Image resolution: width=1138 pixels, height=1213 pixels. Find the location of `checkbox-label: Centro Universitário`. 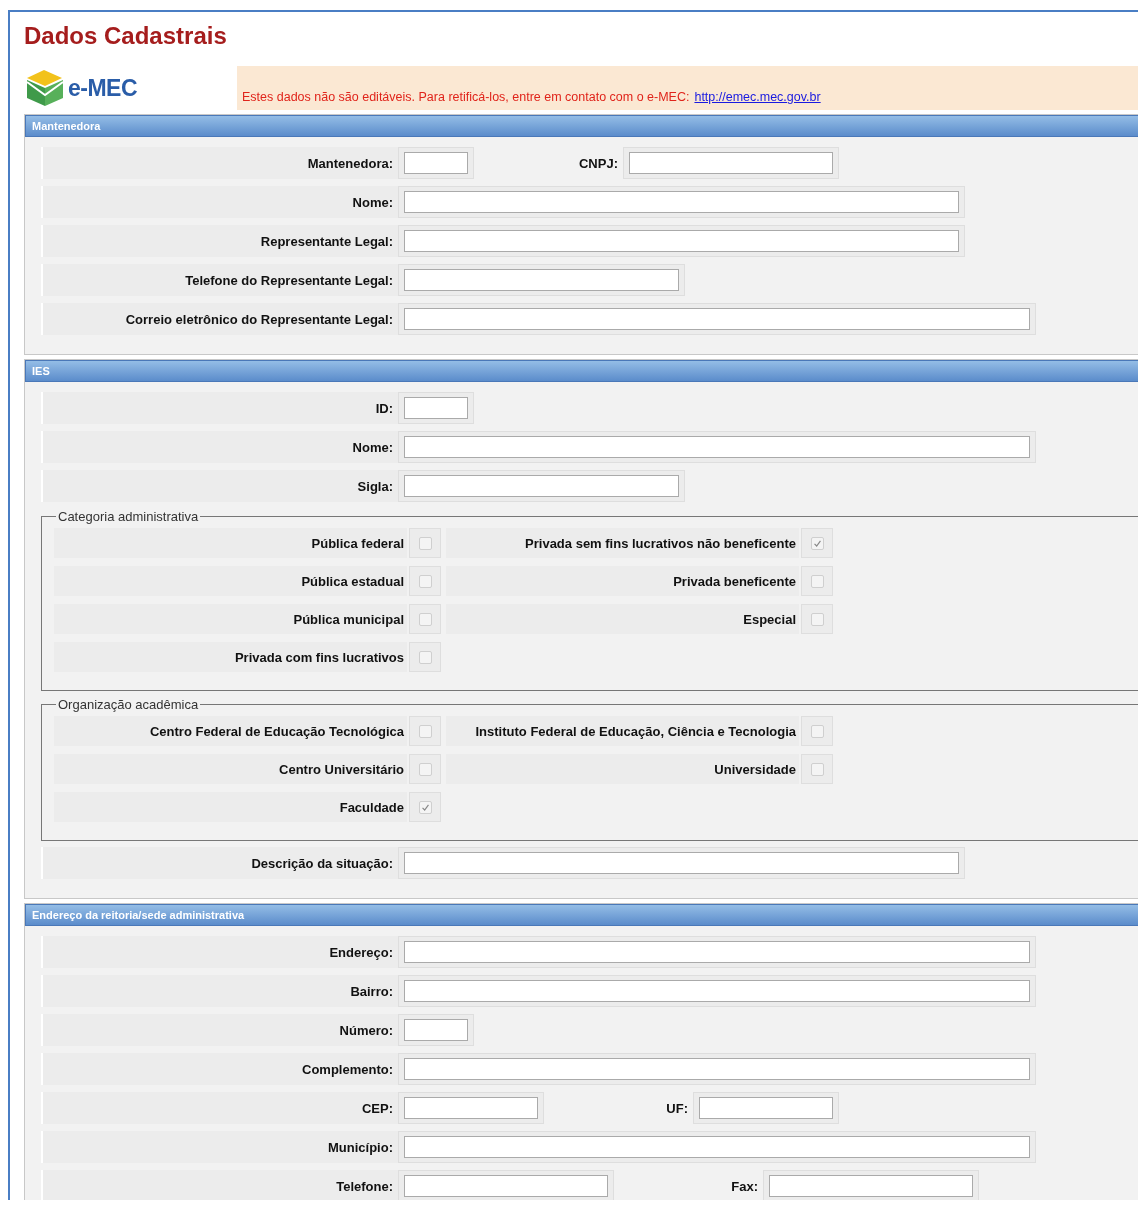

checkbox-label: Centro Universitário is located at coordinates (230, 769).